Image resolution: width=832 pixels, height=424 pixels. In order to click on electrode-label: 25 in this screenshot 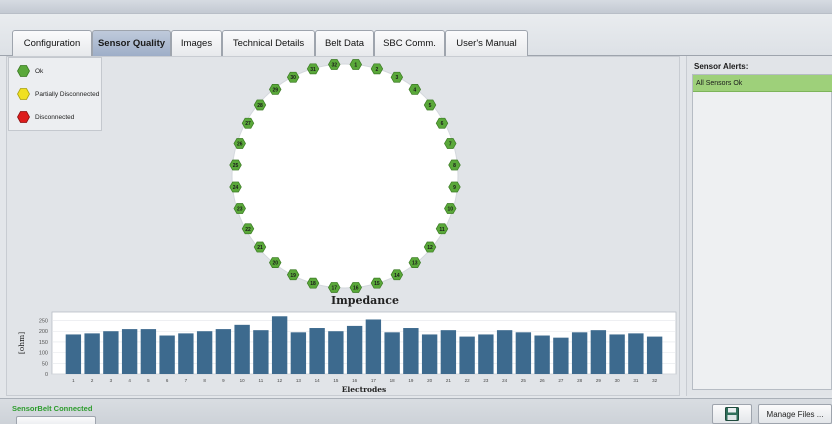, I will do `click(236, 166)`.